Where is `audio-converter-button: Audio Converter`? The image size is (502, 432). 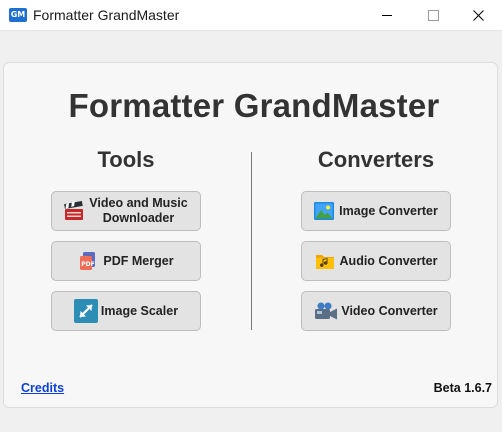
audio-converter-button: Audio Converter is located at coordinates (376, 261).